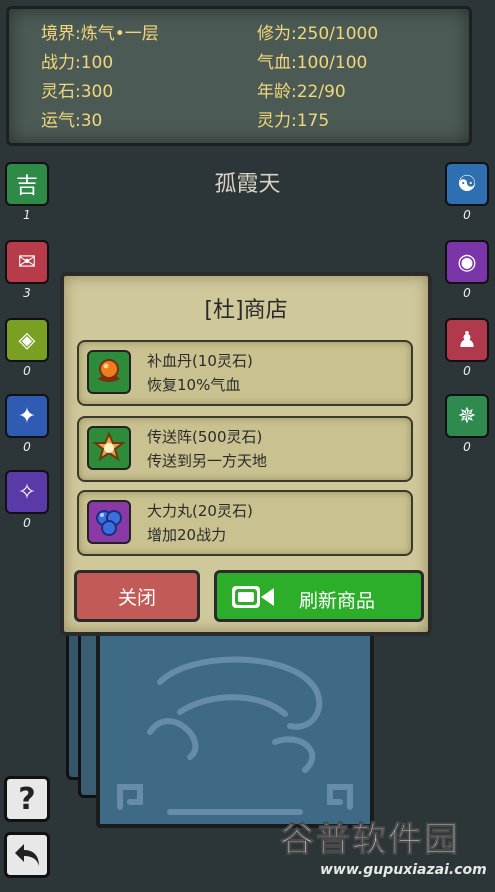 The height and width of the screenshot is (892, 495). I want to click on side-item-beast-purple: ✧ 0, so click(27, 501).